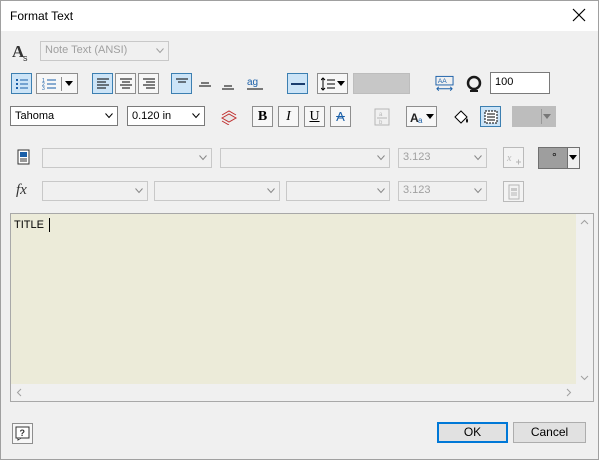 Image resolution: width=599 pixels, height=460 pixels. What do you see at coordinates (444, 83) in the screenshot?
I see `text-fit-button: AA` at bounding box center [444, 83].